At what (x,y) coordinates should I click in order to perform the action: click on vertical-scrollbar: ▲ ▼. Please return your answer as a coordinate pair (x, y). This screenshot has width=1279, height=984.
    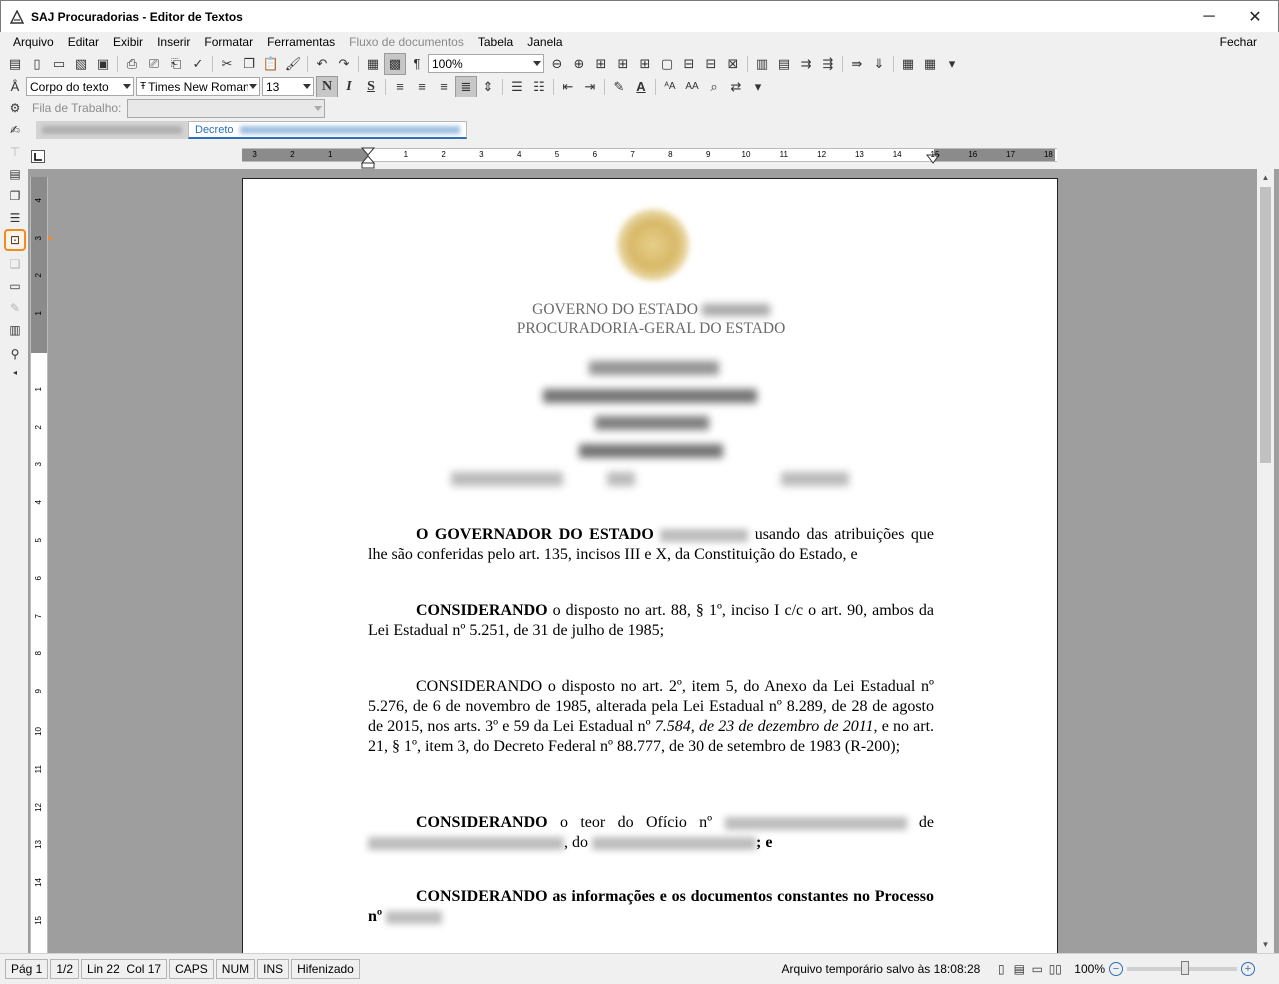
    Looking at the image, I should click on (1265, 561).